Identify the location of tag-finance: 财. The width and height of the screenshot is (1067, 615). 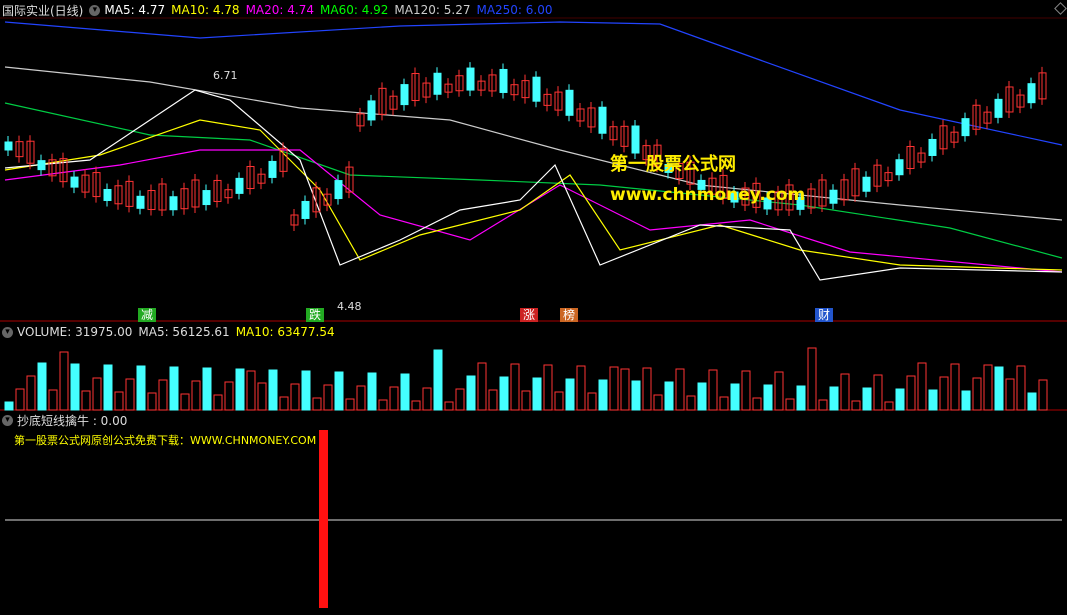
(824, 315).